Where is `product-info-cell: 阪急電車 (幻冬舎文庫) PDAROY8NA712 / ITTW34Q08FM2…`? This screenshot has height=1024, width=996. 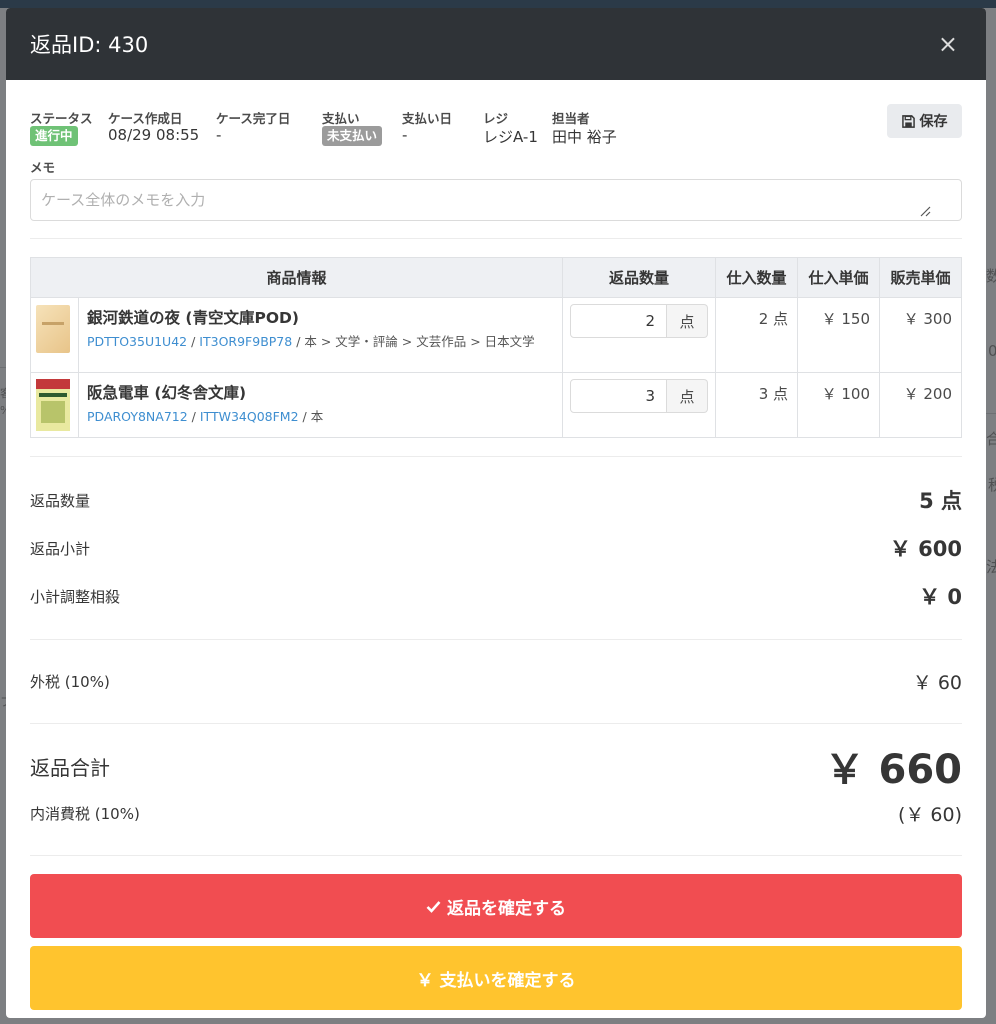 product-info-cell: 阪急電車 (幻冬舎文庫) PDAROY8NA712 / ITTW34Q08FM2… is located at coordinates (320, 405).